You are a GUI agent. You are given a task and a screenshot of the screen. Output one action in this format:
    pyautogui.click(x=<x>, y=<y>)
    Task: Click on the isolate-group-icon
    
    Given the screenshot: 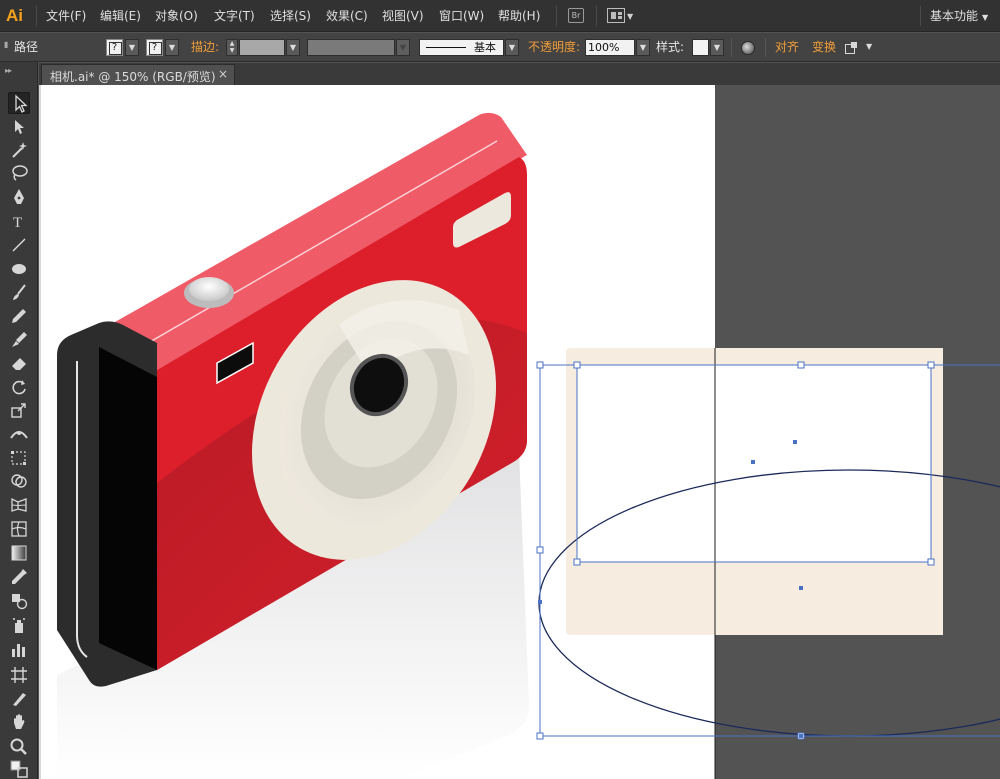 What is the action you would take?
    pyautogui.click(x=852, y=48)
    